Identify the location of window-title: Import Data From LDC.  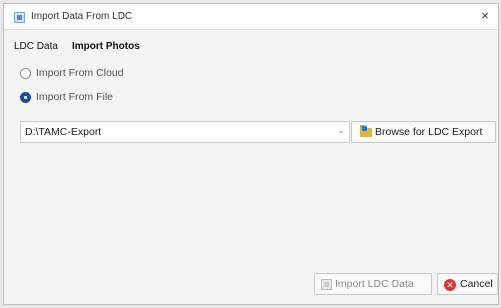
(82, 16).